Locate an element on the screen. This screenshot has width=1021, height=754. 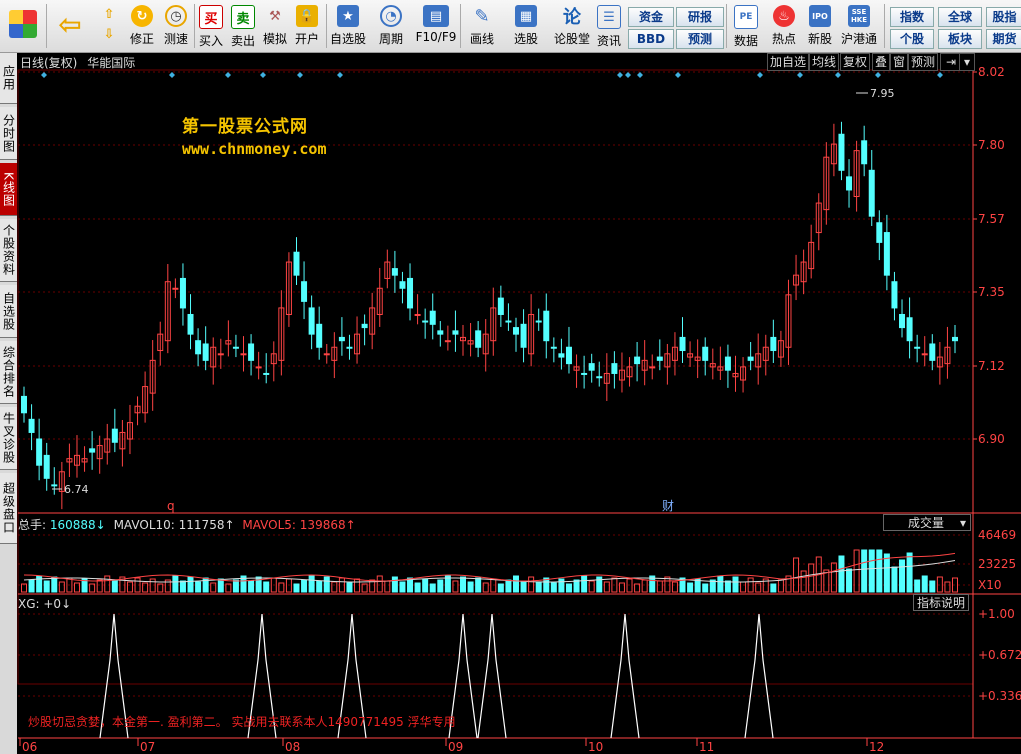
event-q-label: q is located at coordinates (171, 506).